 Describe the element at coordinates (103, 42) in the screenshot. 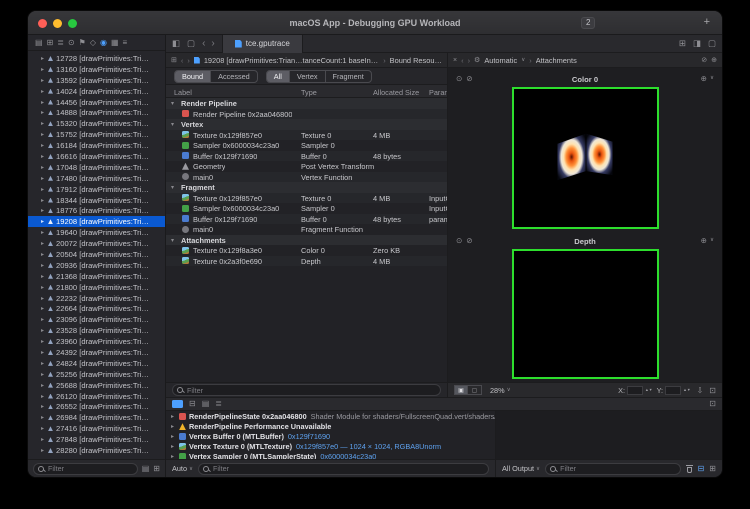

I see `debug-navigator-icon: ◉` at that location.